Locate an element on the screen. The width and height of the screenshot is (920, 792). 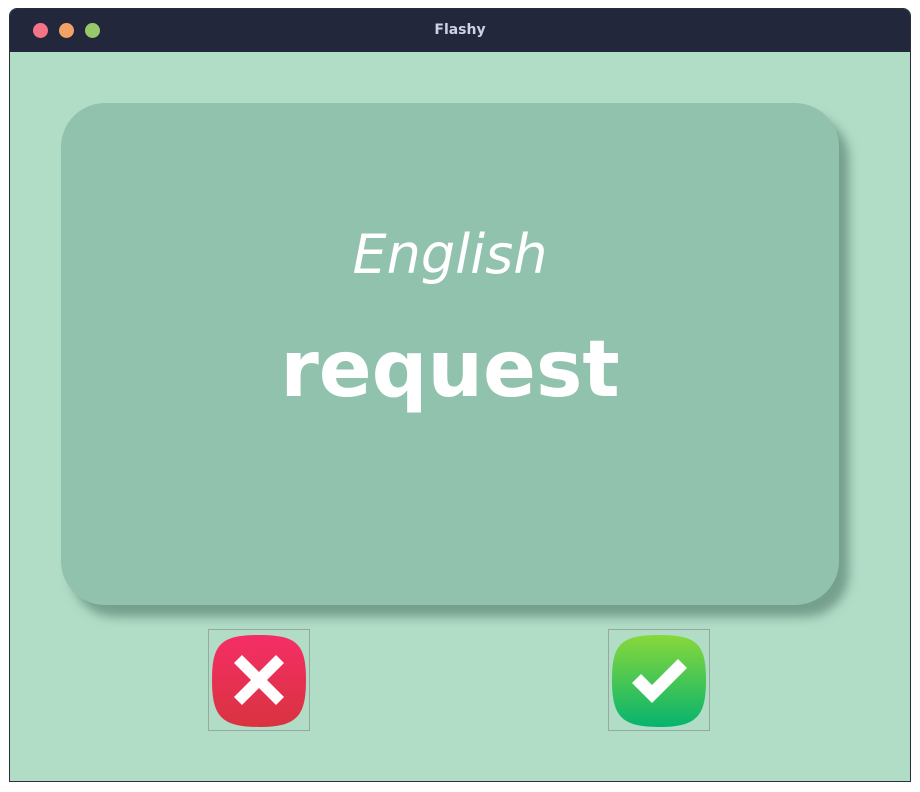
checkmark-icon is located at coordinates (659, 681).